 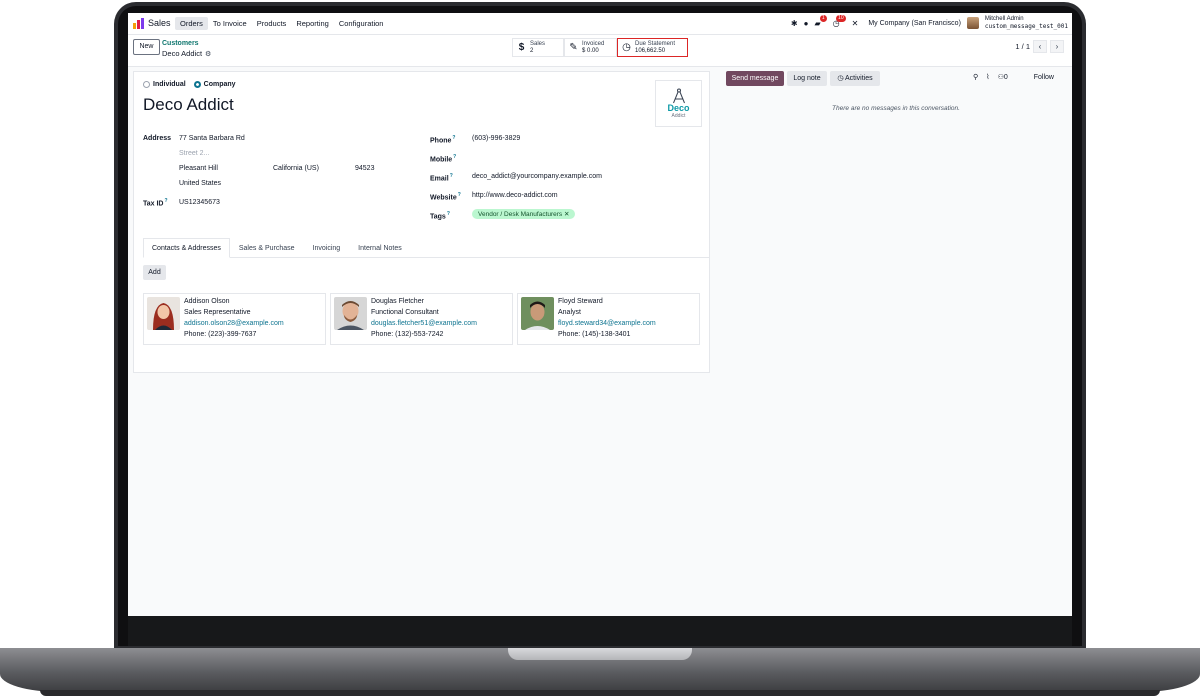 I want to click on pager: 1 / 1 ‹ ›, so click(x=1039, y=46).